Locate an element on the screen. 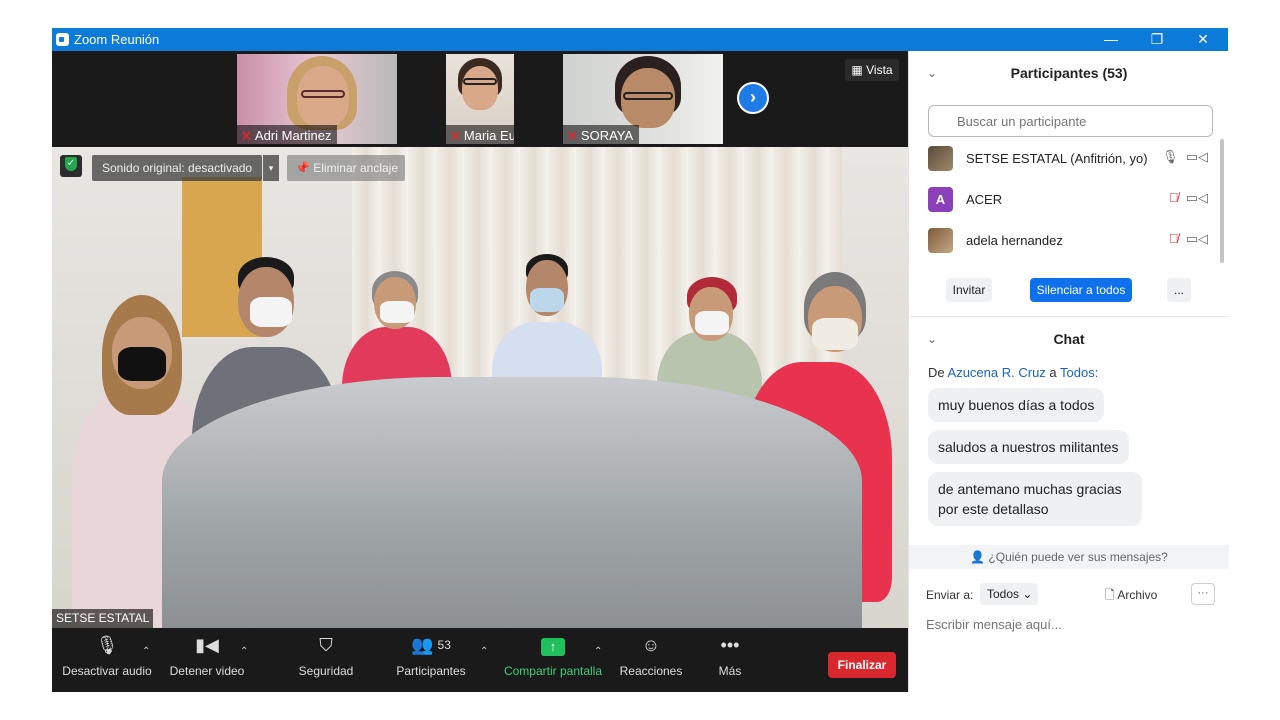  end-meeting-button: Finalizar is located at coordinates (862, 665).